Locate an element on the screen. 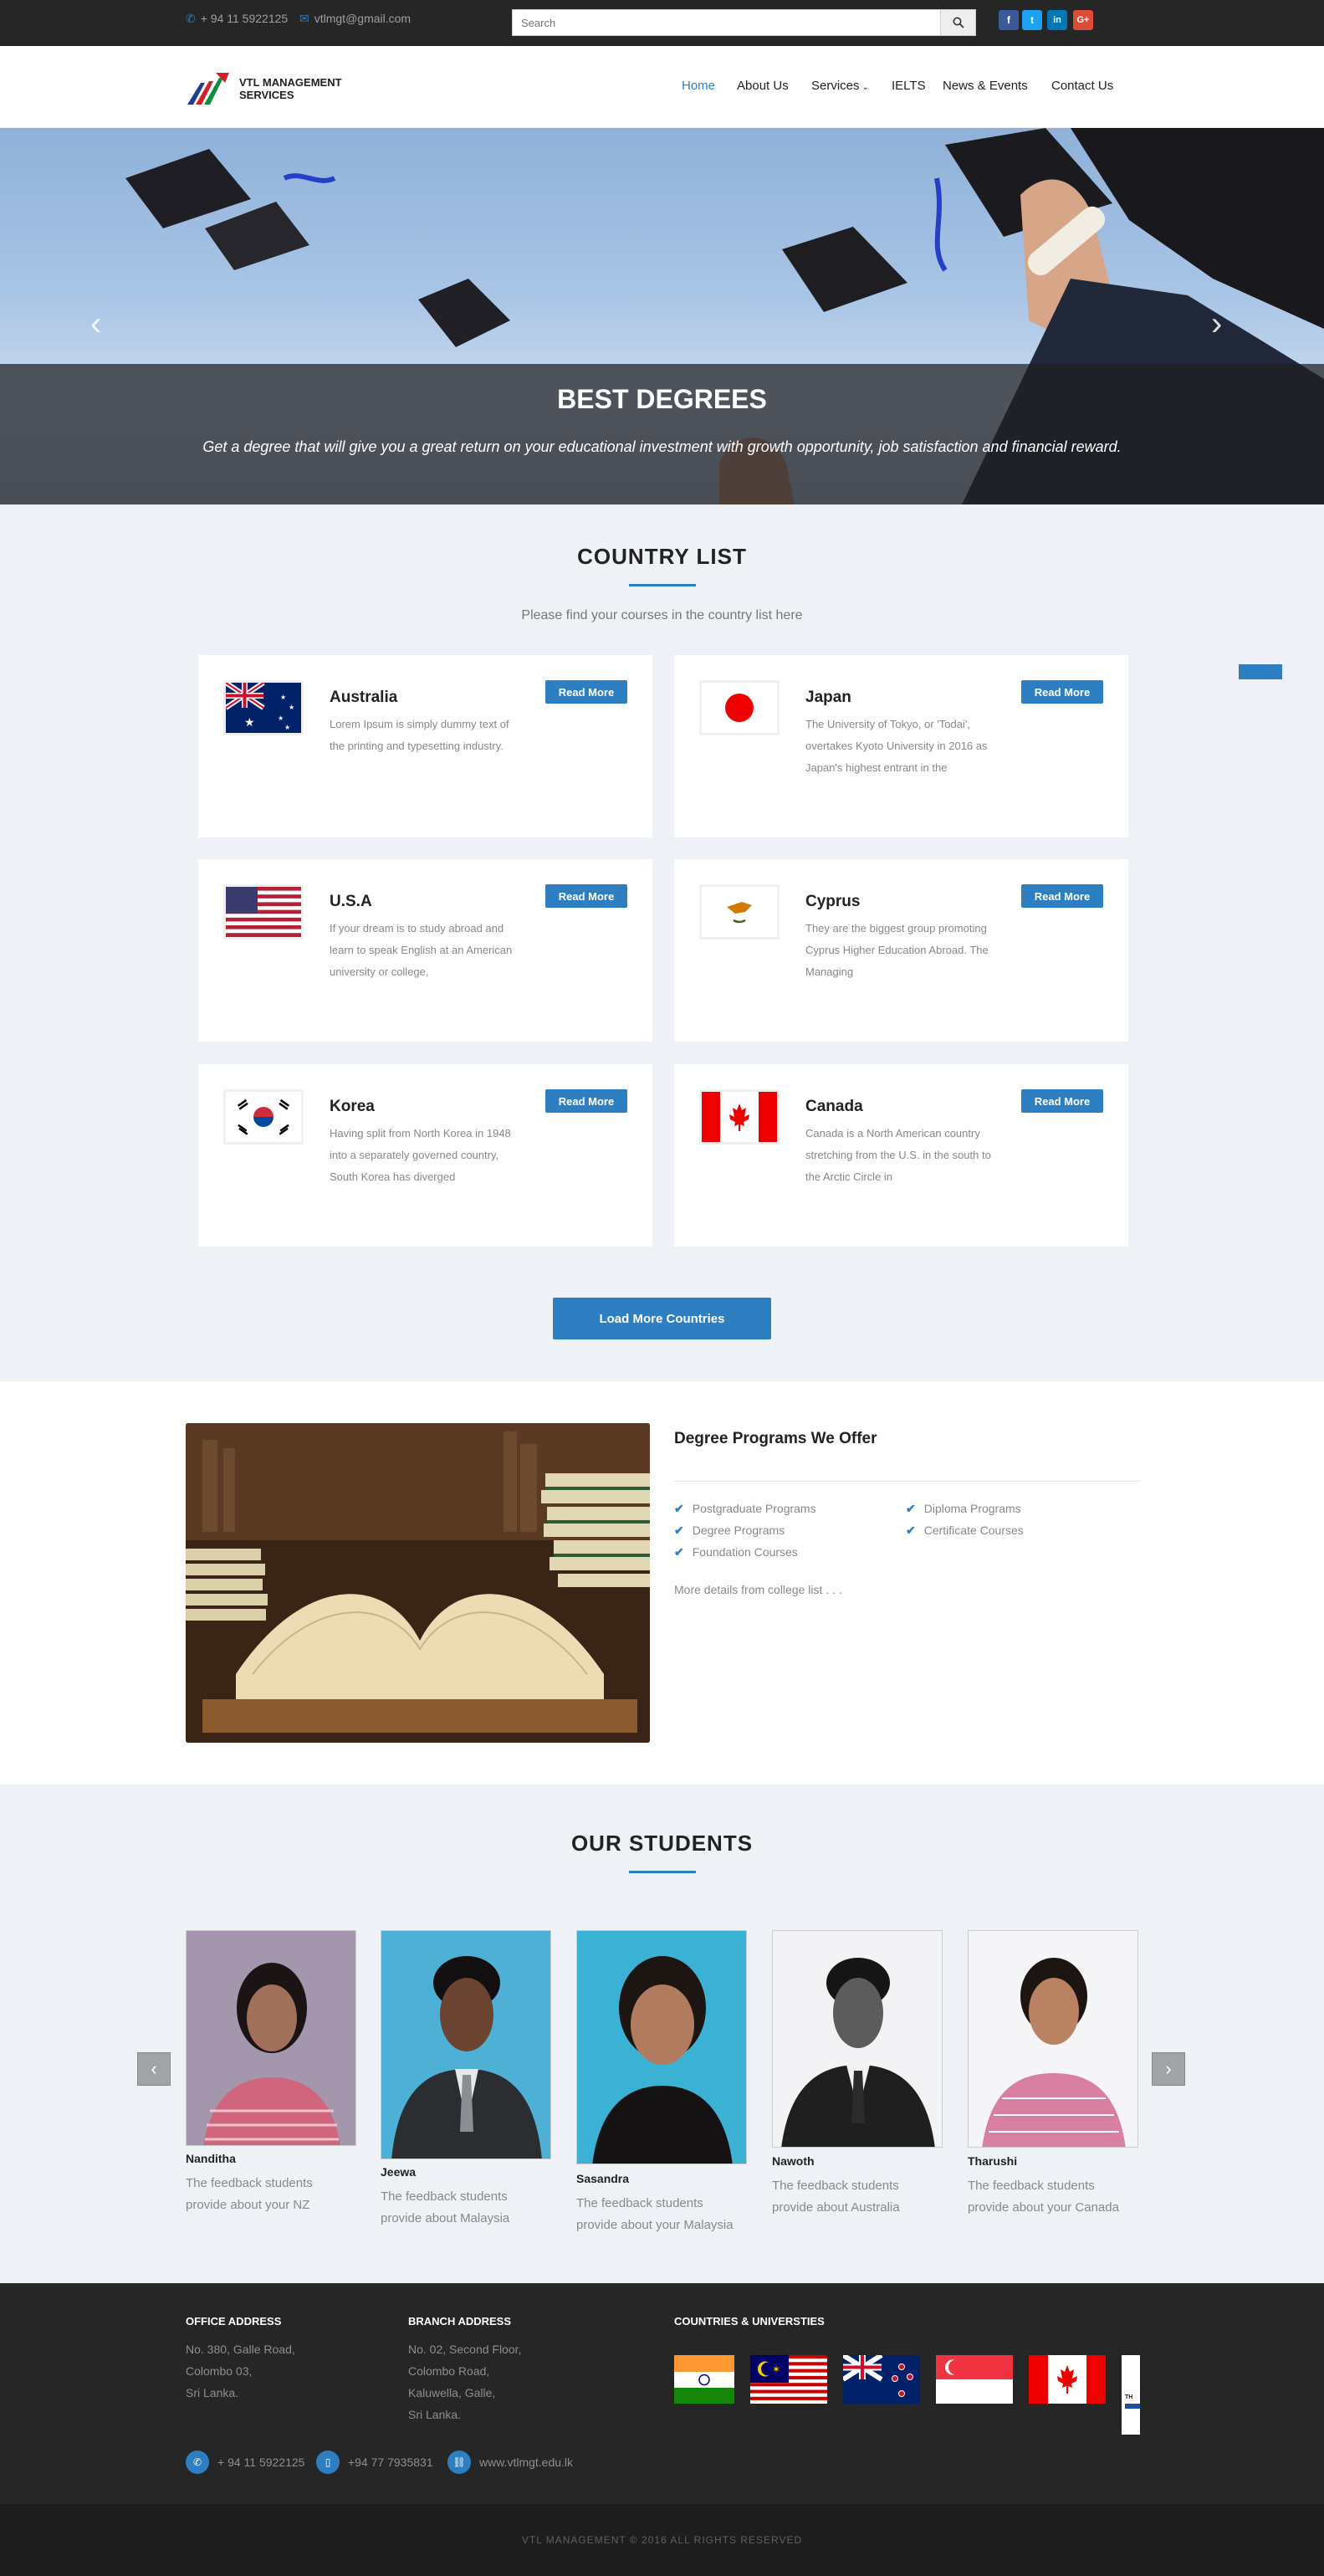  link-icon: ⛓ is located at coordinates (459, 2463).